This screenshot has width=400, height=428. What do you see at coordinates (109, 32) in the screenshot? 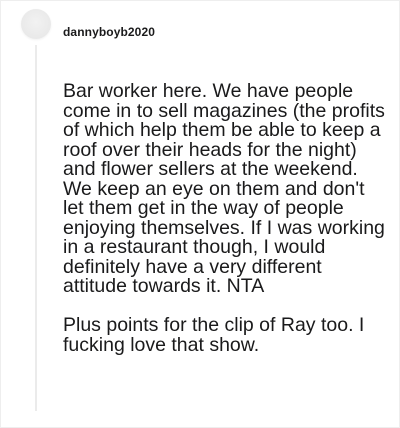
I see `comment-username: dannyboyb2020` at bounding box center [109, 32].